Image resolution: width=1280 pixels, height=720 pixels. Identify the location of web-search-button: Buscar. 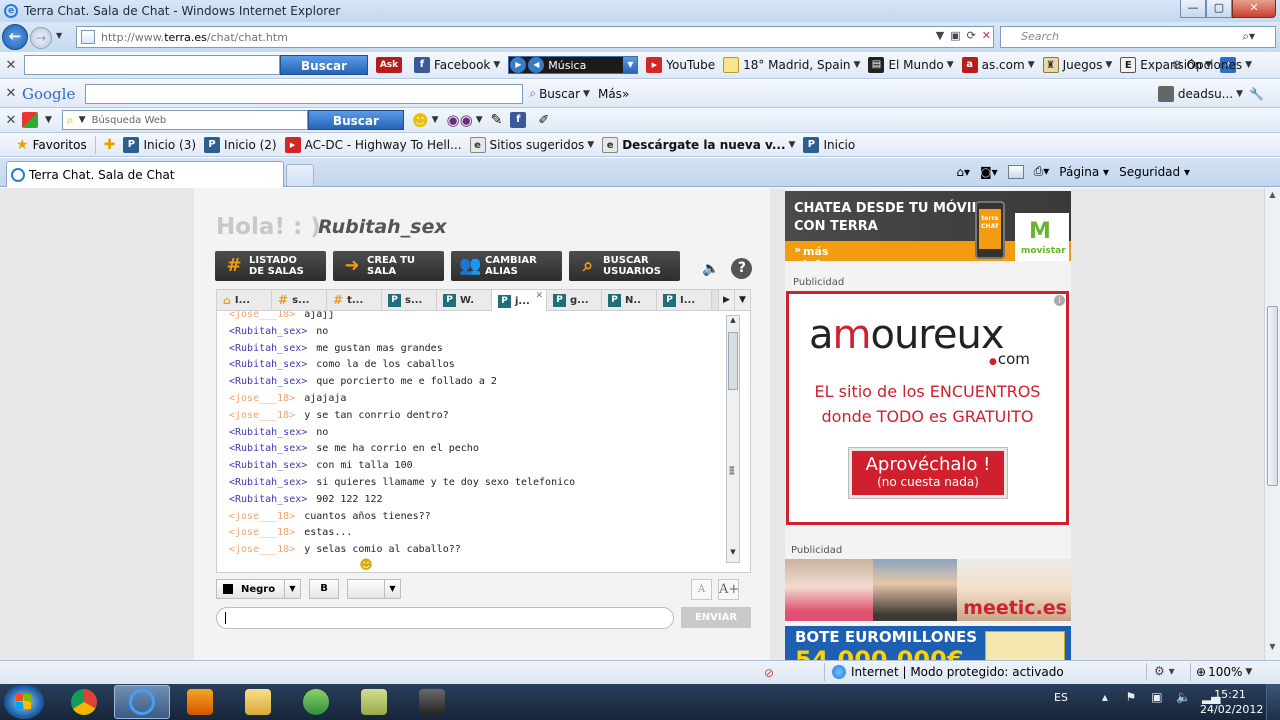
(355, 120).